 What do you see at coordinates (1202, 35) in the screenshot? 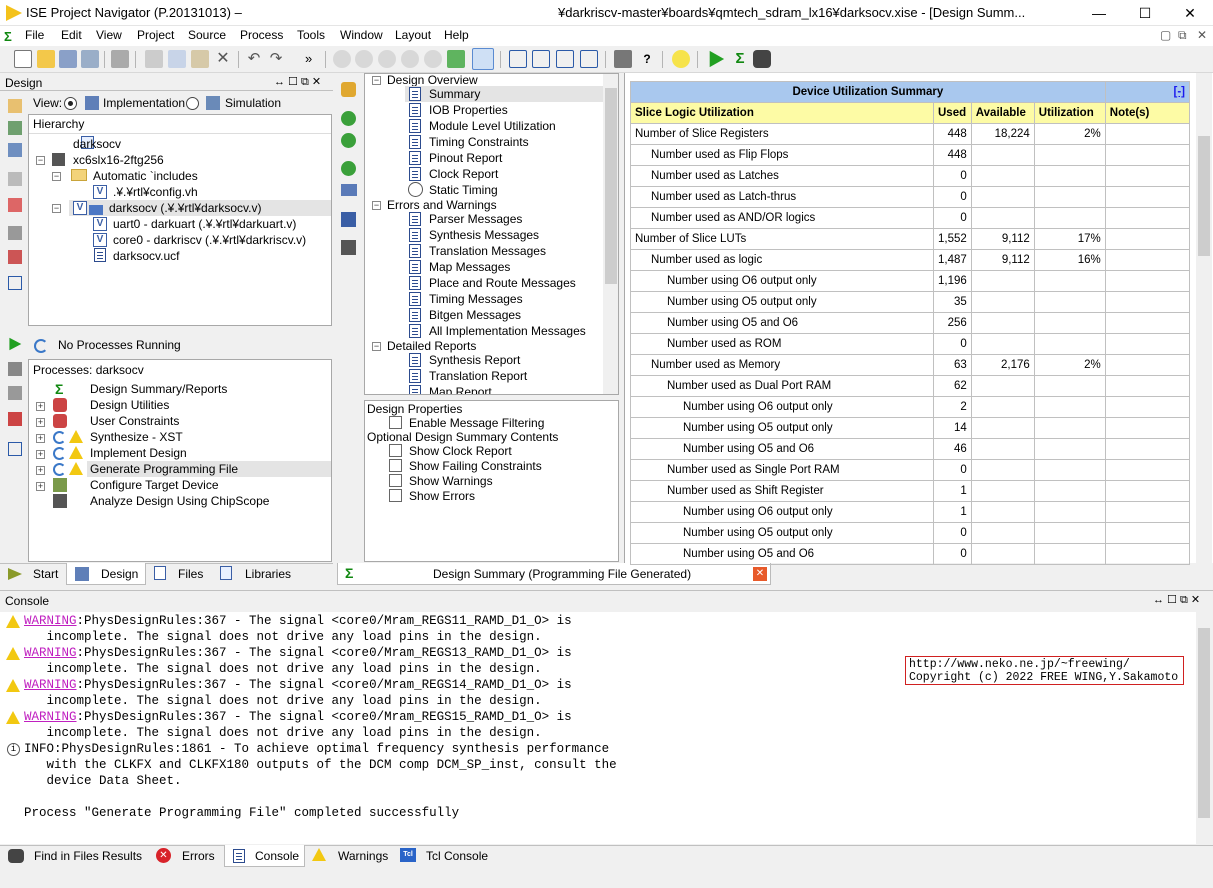
I see `mdi-close-icon: ✕` at bounding box center [1202, 35].